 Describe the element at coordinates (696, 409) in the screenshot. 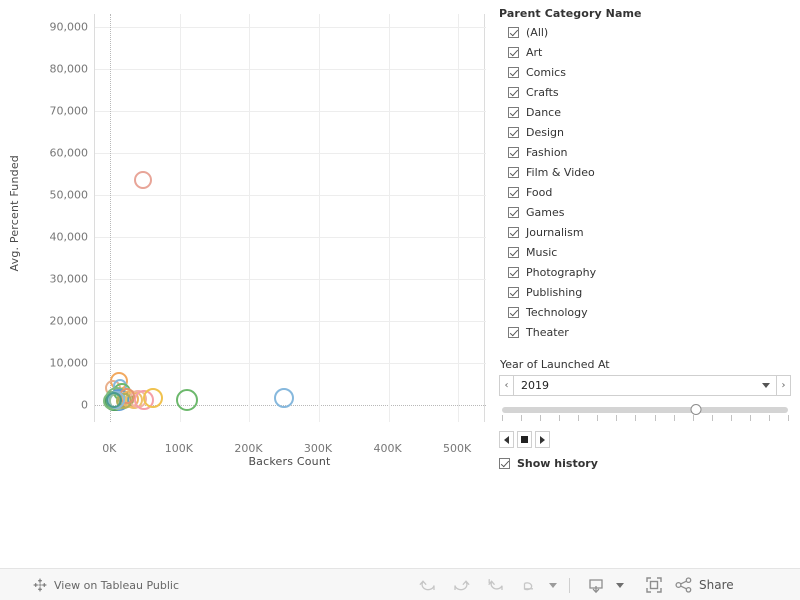

I see `year-slider-thumb` at that location.